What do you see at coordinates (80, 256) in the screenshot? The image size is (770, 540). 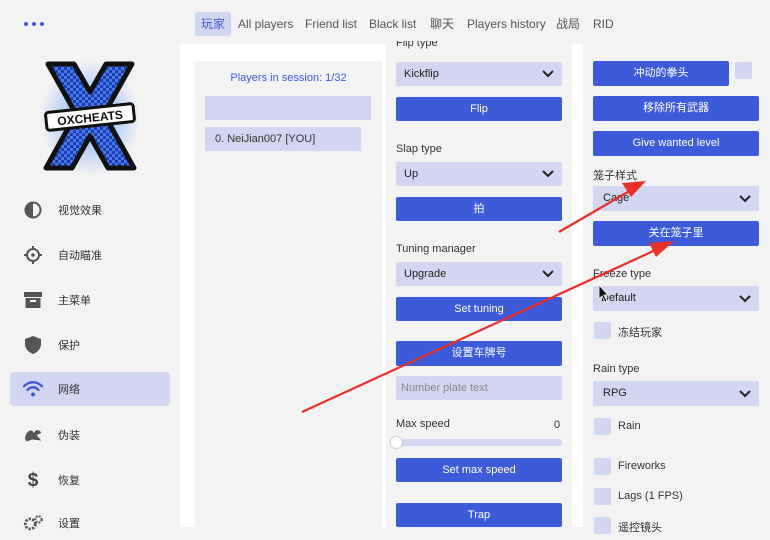 I see `sidebar-item-label: 自动瞄准` at bounding box center [80, 256].